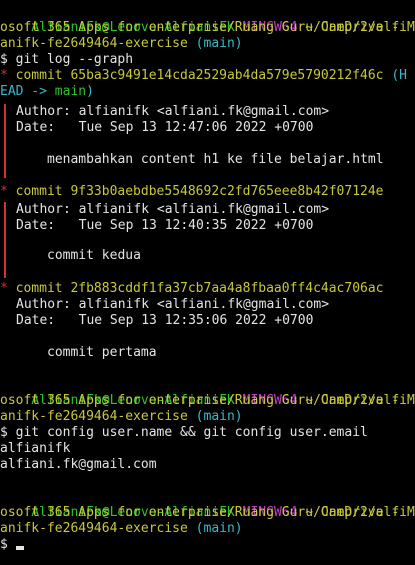  Describe the element at coordinates (19, 548) in the screenshot. I see `text-cursor` at that location.